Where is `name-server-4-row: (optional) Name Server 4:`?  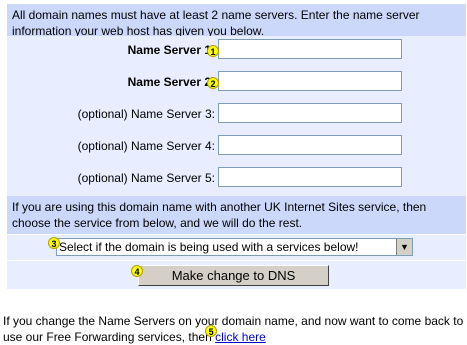 name-server-4-row: (optional) Name Server 4: is located at coordinates (236, 146).